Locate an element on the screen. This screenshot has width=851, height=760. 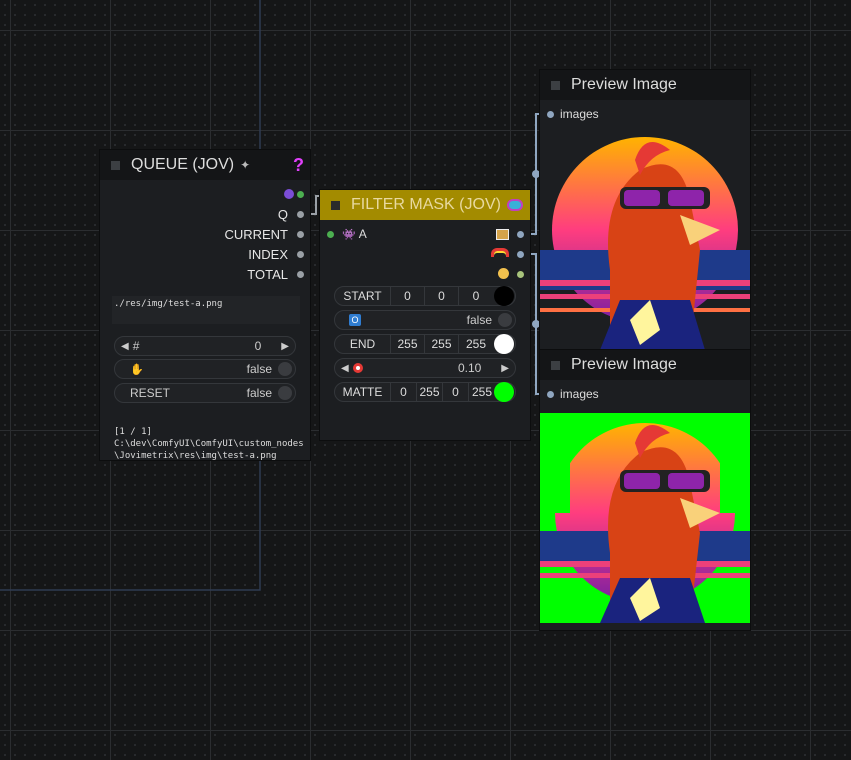
matte-g: 255 is located at coordinates (430, 392).